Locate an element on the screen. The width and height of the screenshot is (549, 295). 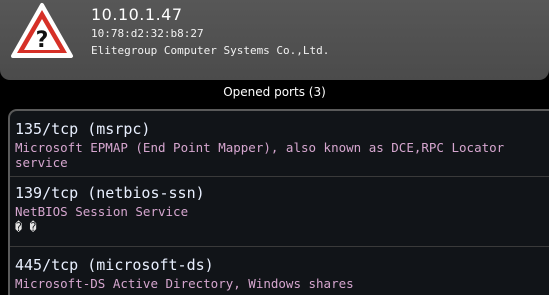
host-mac: 10:78:d2:32:b8:27 is located at coordinates (147, 33).